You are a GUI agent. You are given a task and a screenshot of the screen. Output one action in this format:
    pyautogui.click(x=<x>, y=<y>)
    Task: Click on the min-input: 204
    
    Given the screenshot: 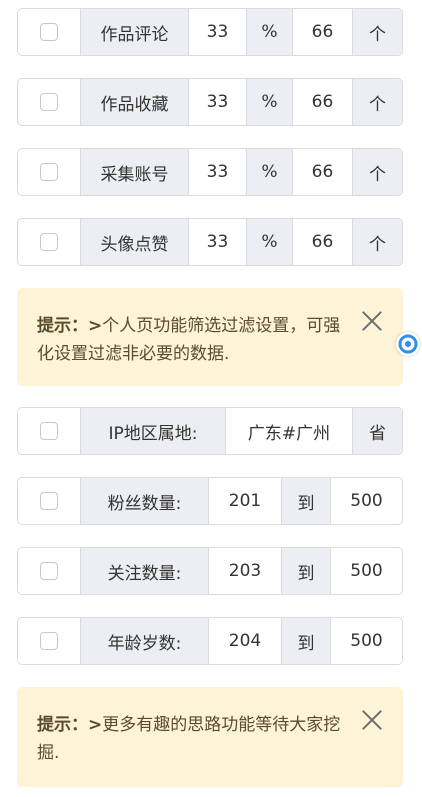 What is the action you would take?
    pyautogui.click(x=244, y=641)
    